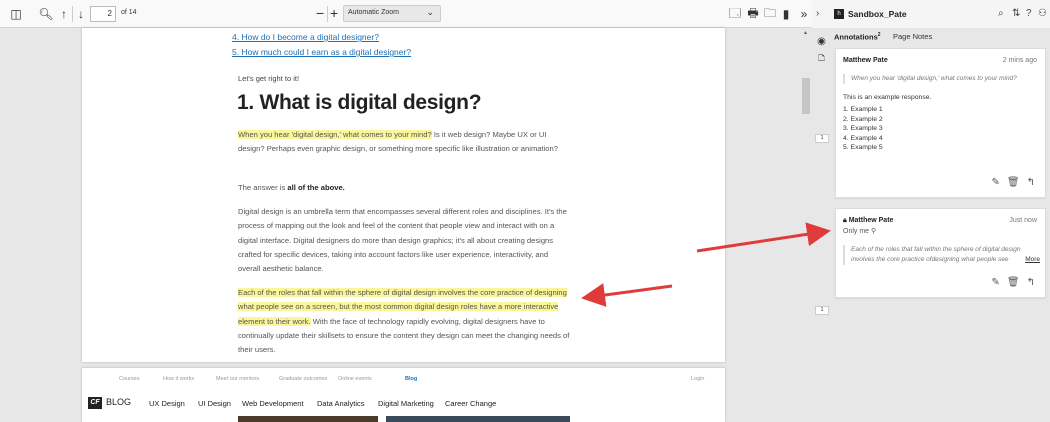 The width and height of the screenshot is (1050, 422). I want to click on category-link: Web Development, so click(273, 403).